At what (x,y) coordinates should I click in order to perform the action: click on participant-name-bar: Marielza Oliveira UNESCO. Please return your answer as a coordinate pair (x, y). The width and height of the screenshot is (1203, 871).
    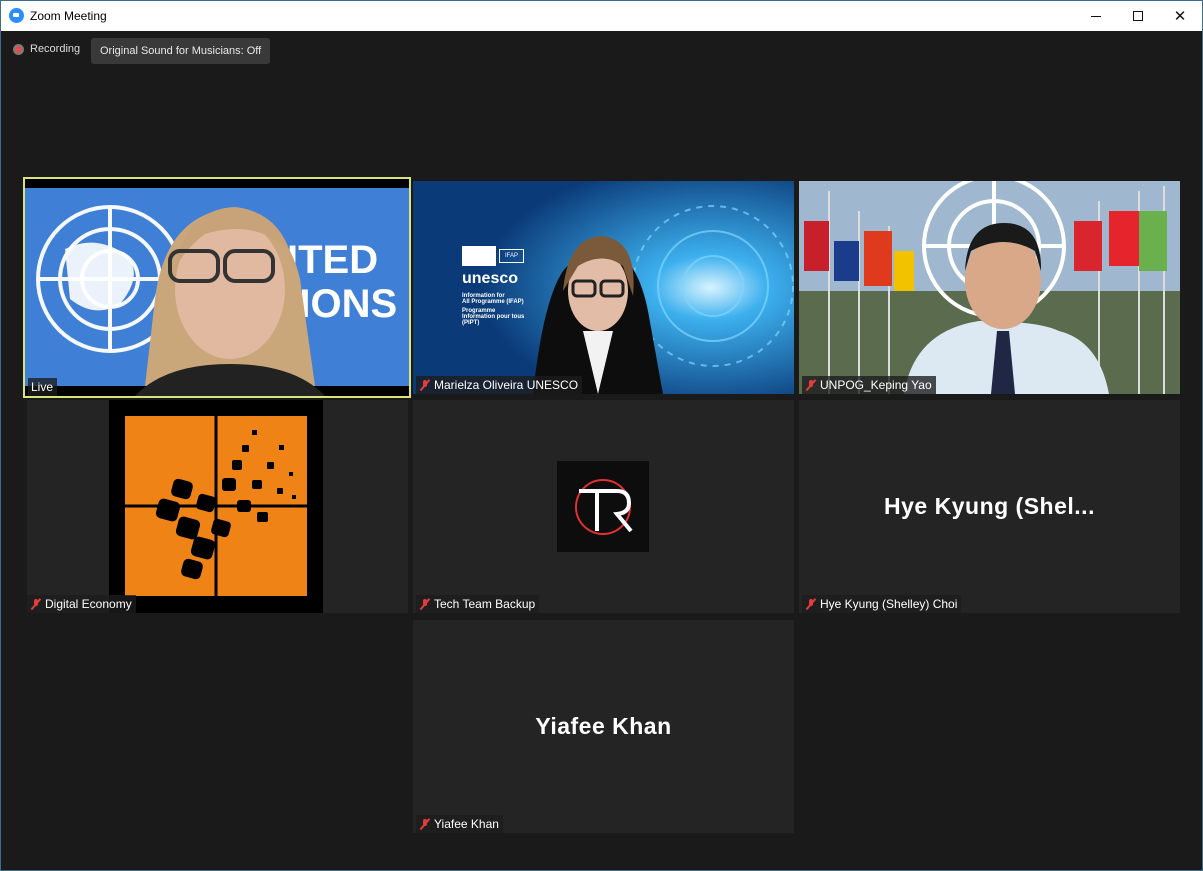
    Looking at the image, I should click on (499, 385).